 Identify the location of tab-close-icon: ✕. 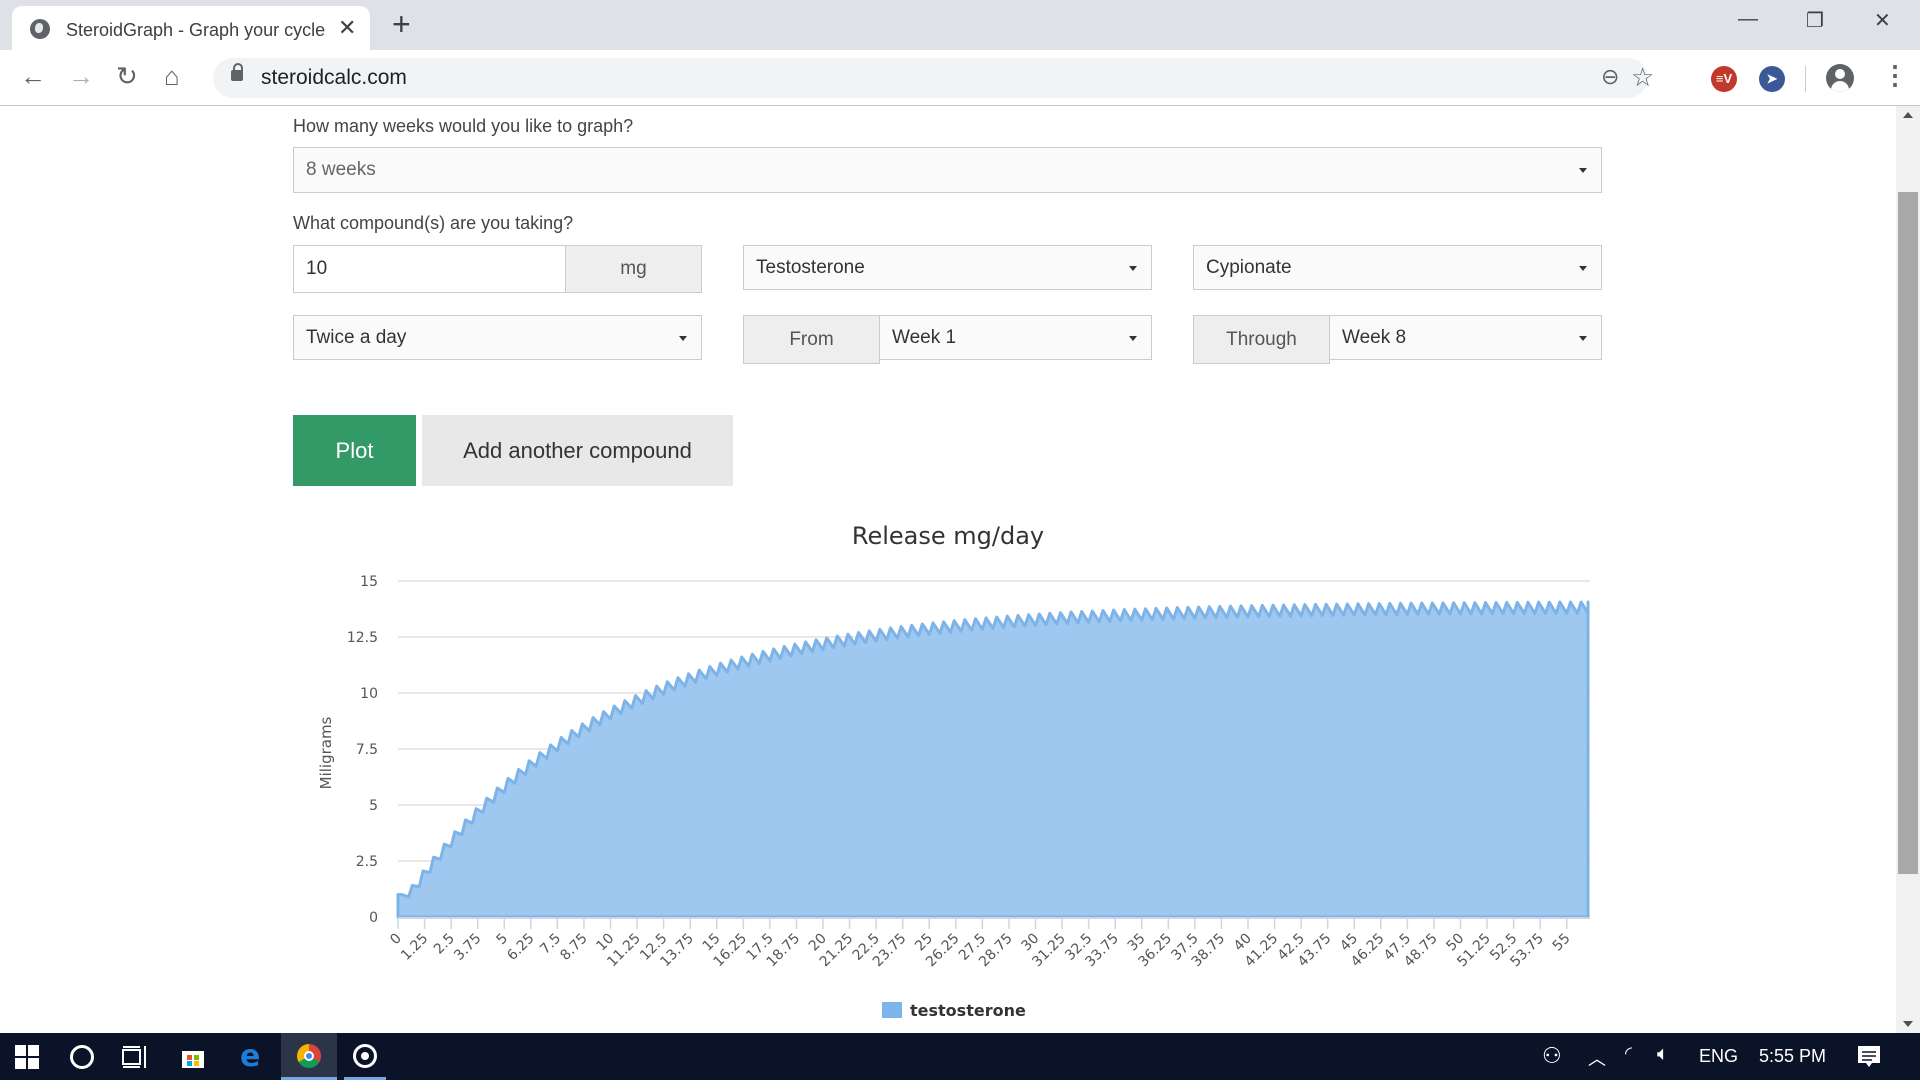
(347, 28).